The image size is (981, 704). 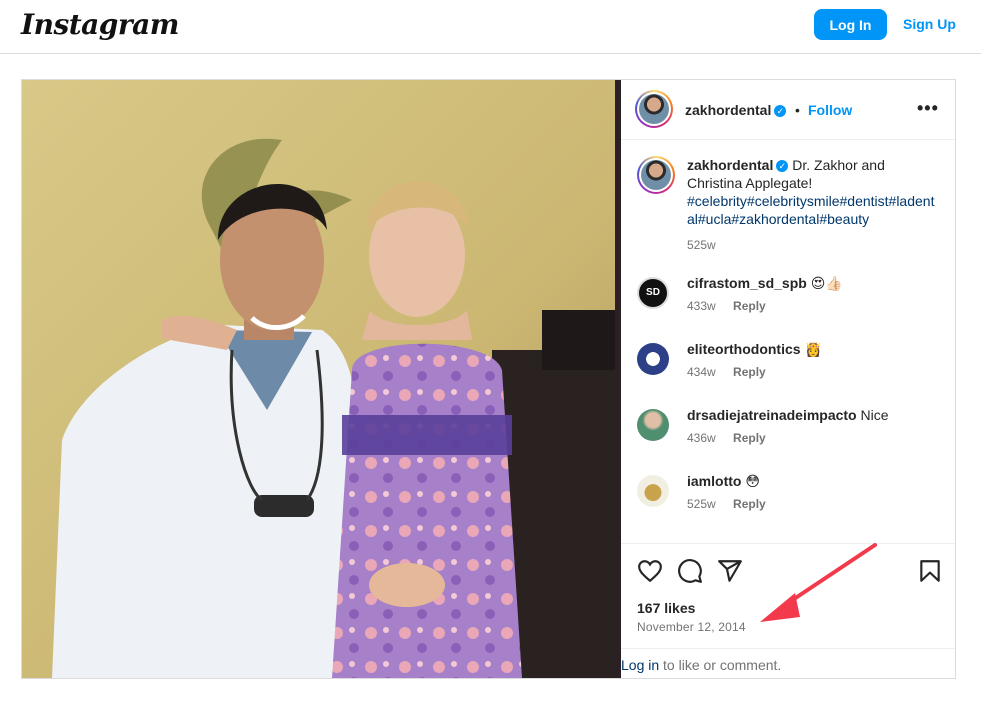 I want to click on login-prompt: Log in to like or comment., so click(x=788, y=663).